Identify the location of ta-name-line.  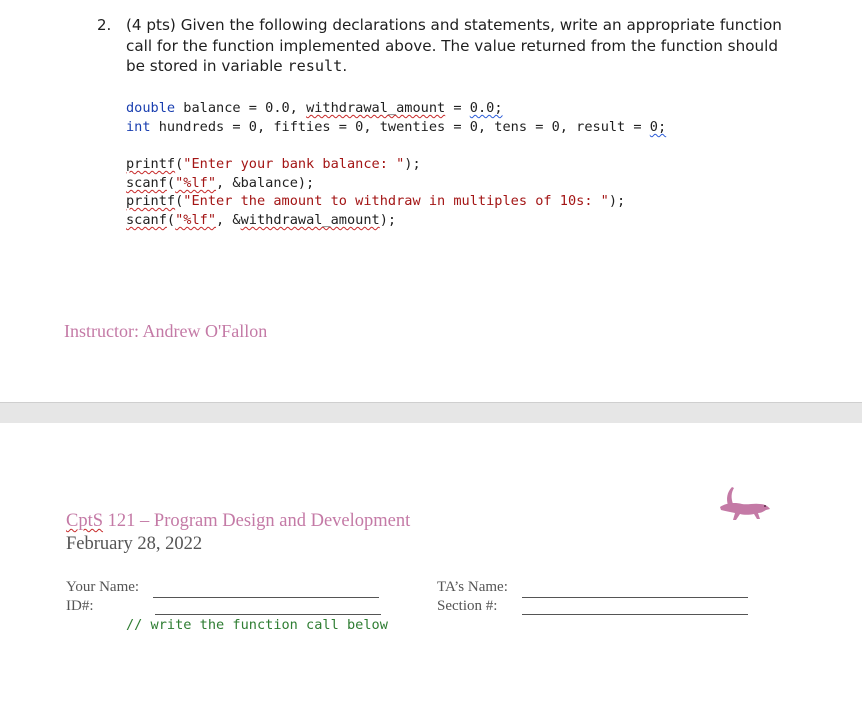
(635, 597).